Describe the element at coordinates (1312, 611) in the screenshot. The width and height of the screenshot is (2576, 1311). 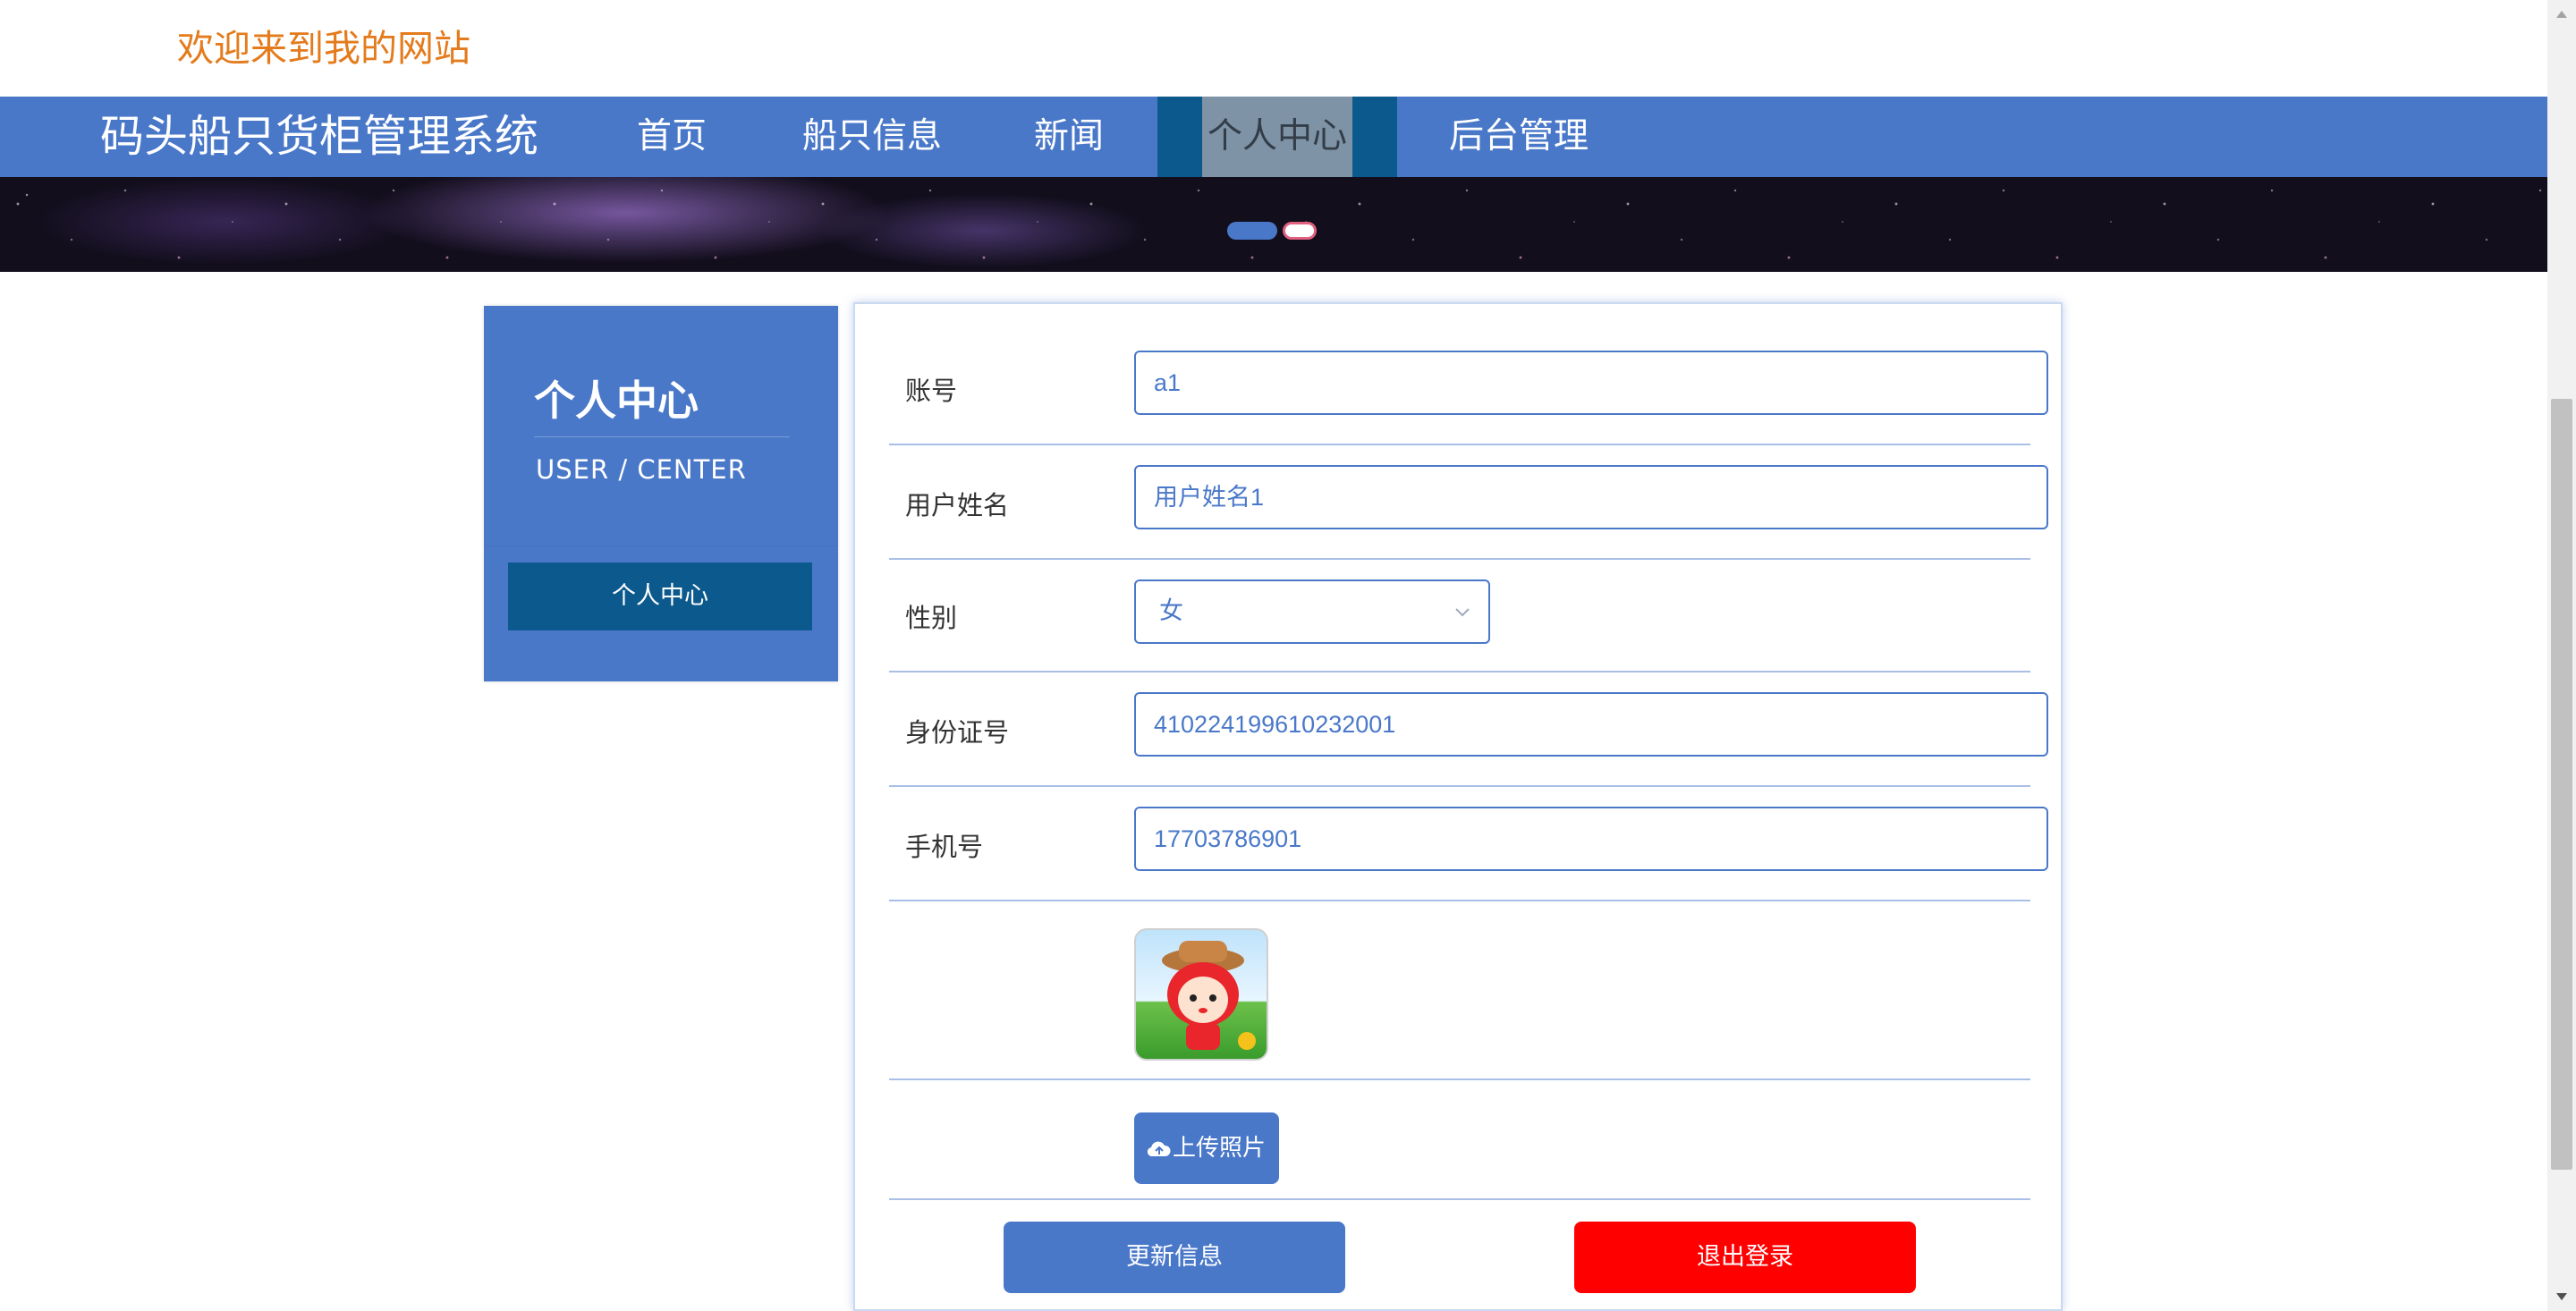
I see `gender-select: 女` at that location.